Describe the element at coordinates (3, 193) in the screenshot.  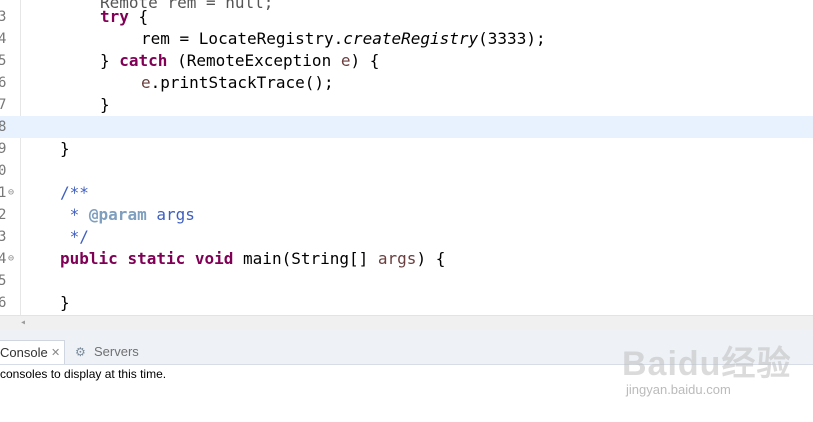
I see `line-number: 1` at that location.